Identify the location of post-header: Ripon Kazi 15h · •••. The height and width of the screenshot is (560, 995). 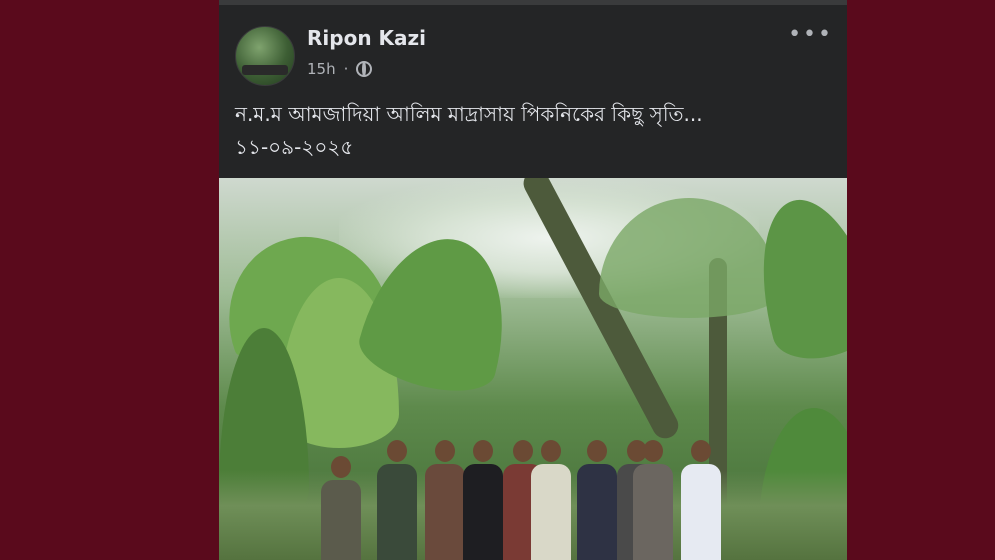
(533, 59).